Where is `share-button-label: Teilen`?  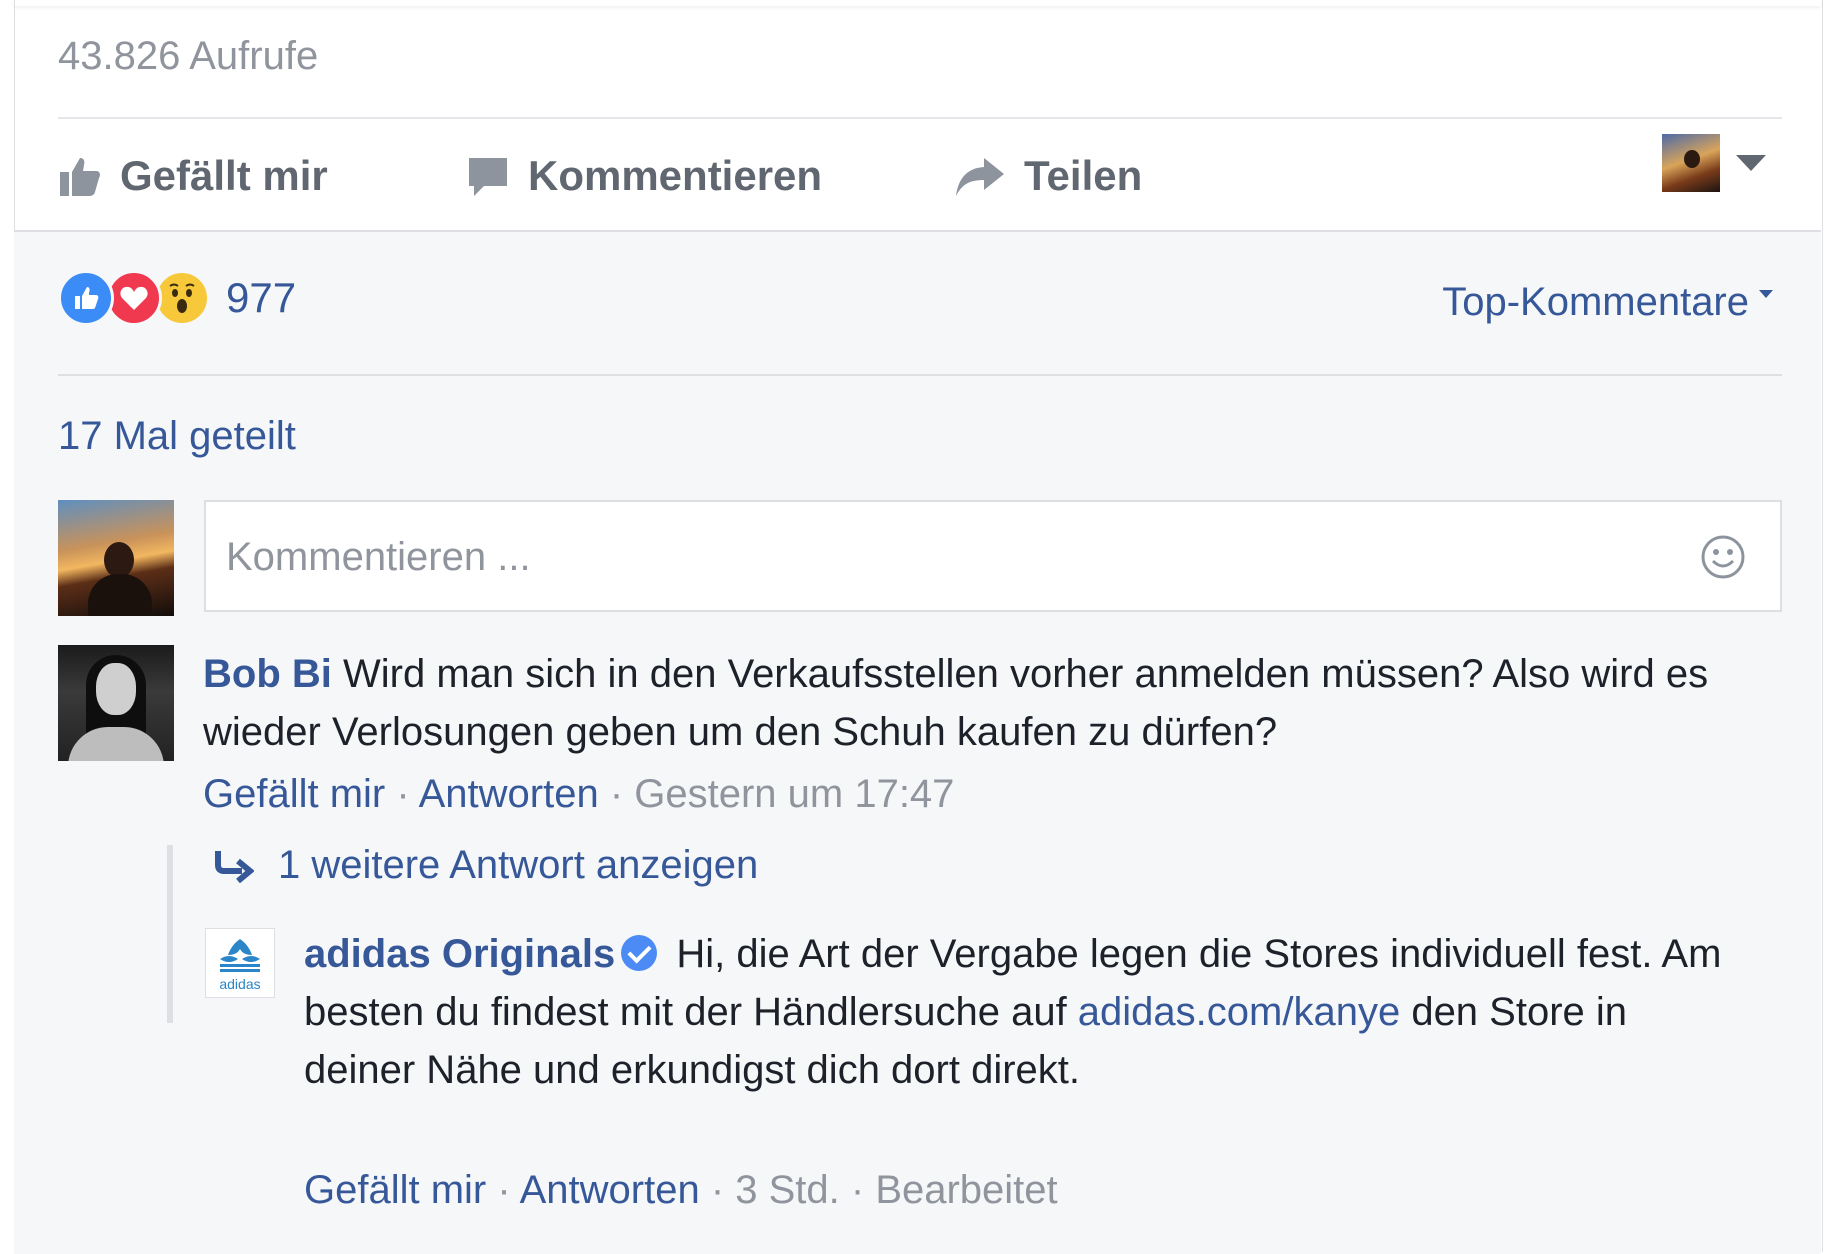
share-button-label: Teilen is located at coordinates (1083, 175).